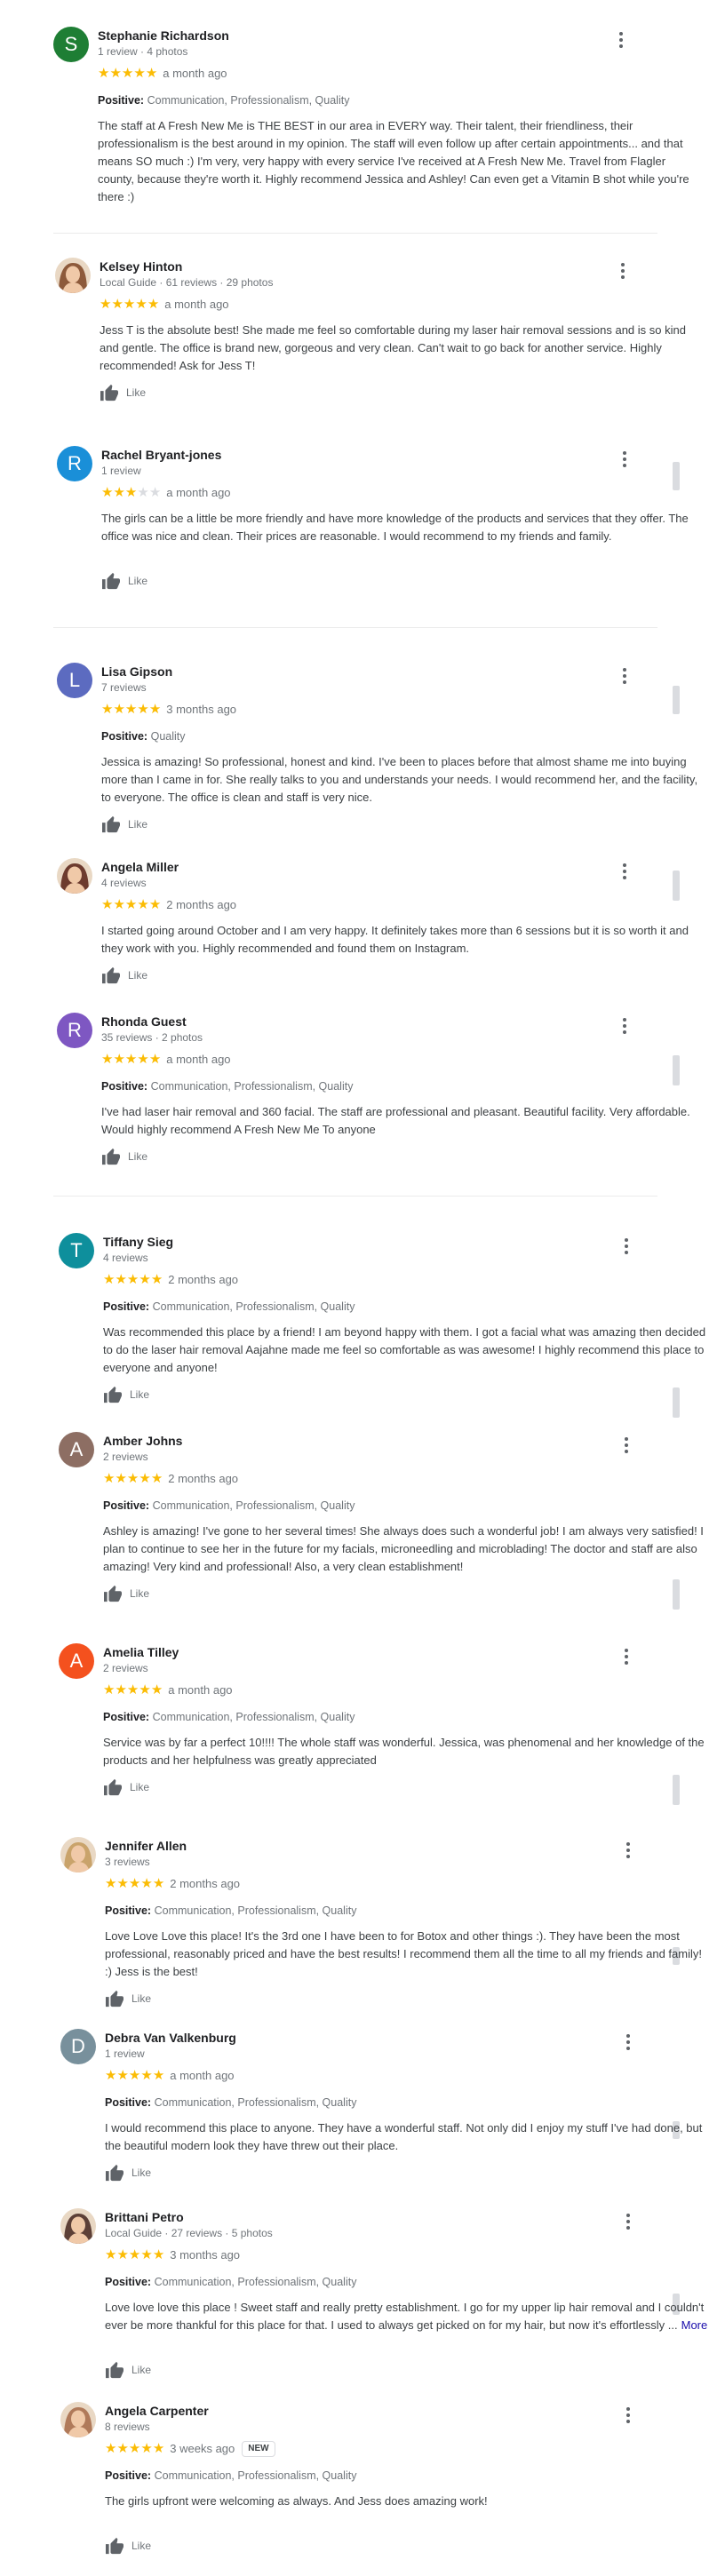 This screenshot has height=2576, width=725. Describe the element at coordinates (140, 867) in the screenshot. I see `reviewer-name: Angela Miller` at that location.